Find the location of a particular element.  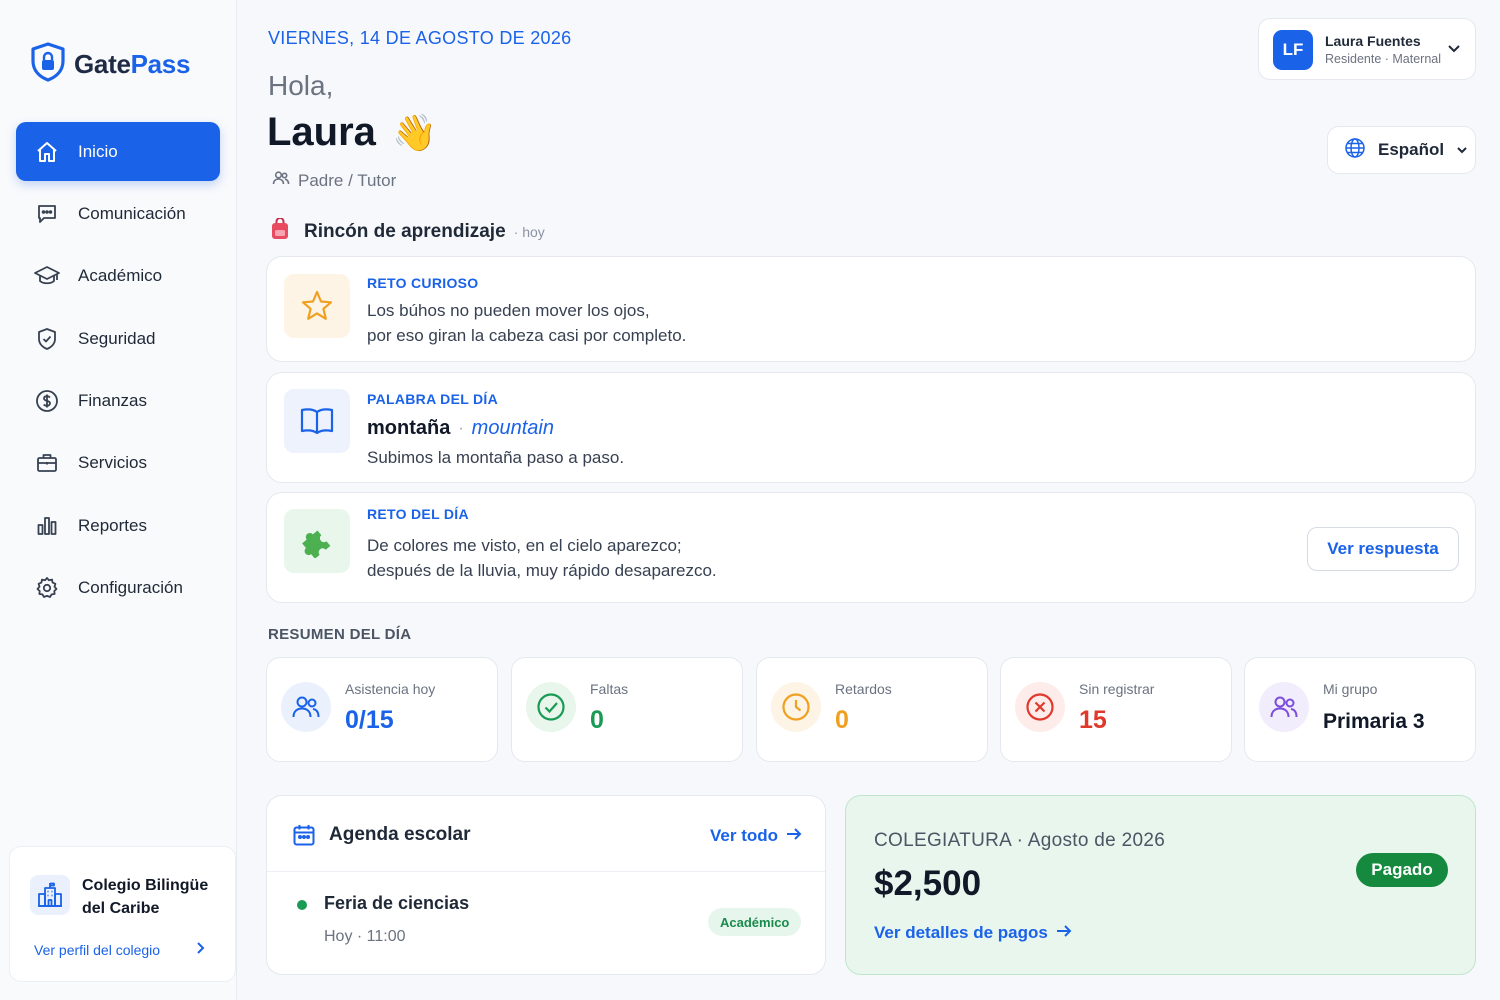

stat-label: Sin registrar is located at coordinates (1117, 689).